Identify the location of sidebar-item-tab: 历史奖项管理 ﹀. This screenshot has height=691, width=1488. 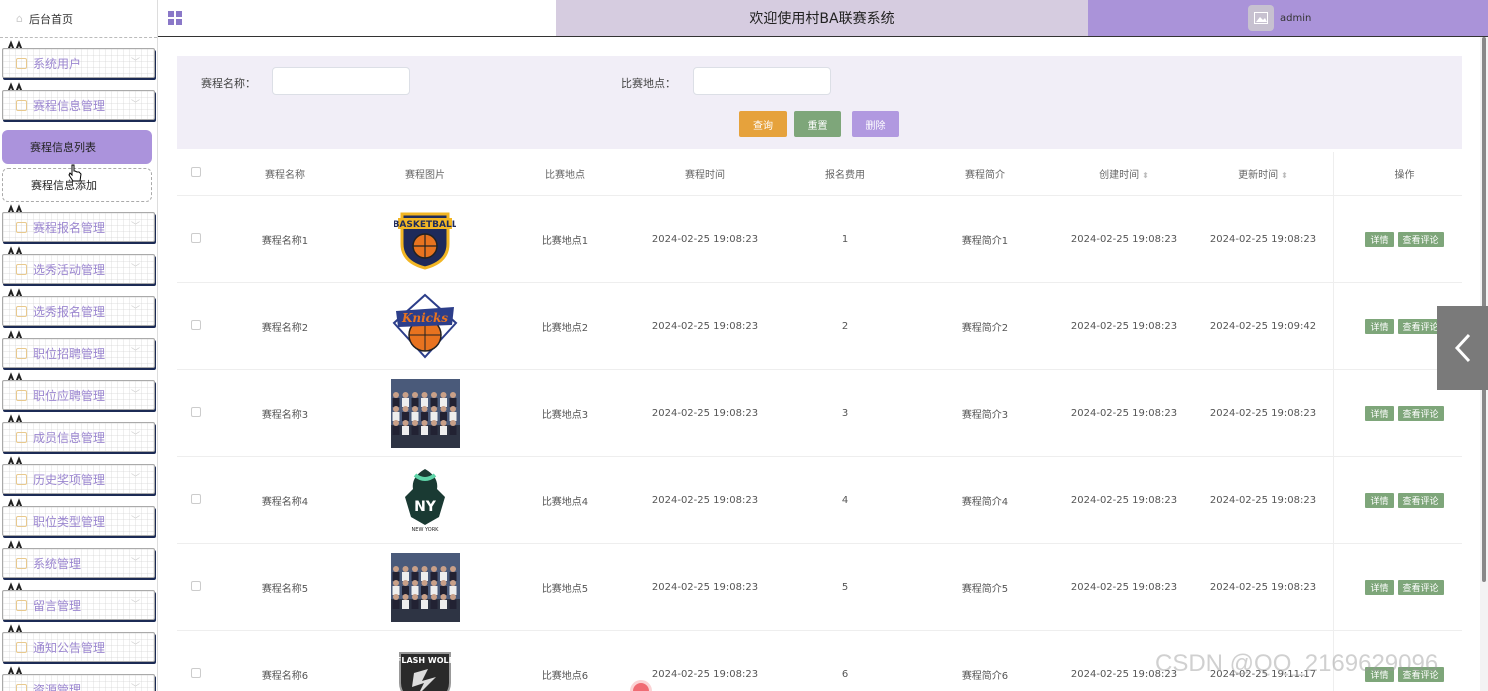
(78, 479).